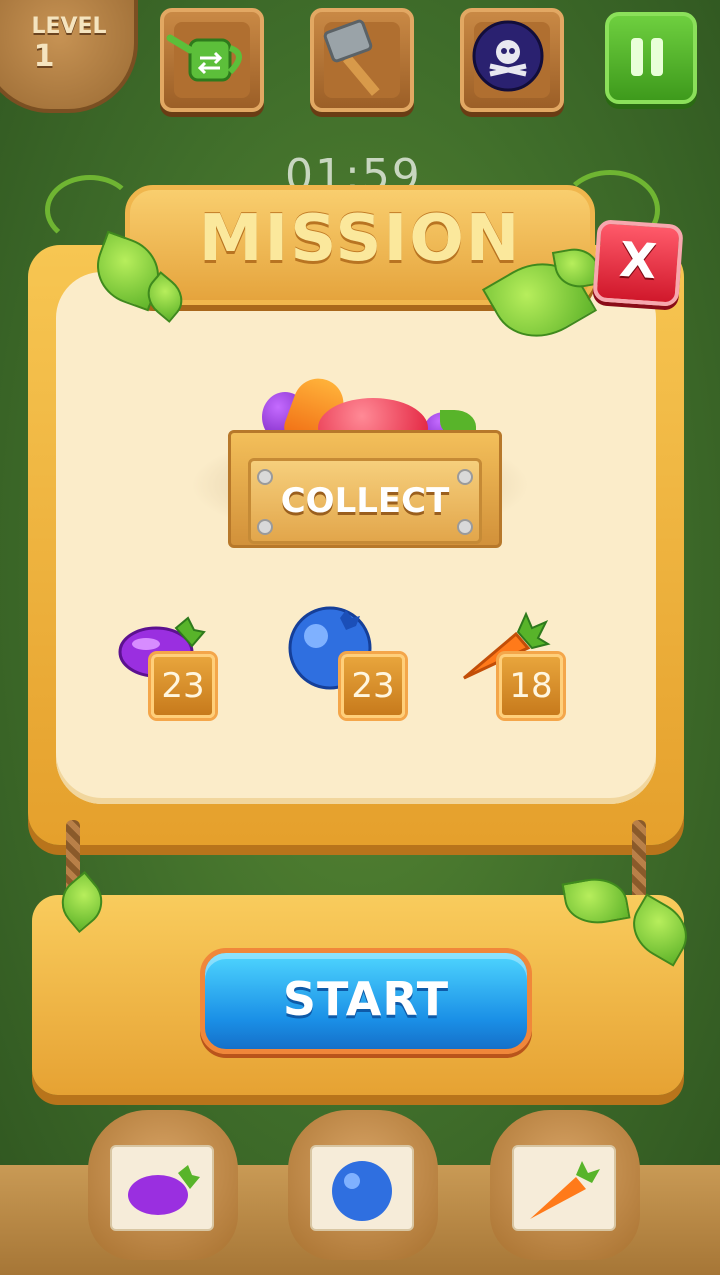 Image resolution: width=720 pixels, height=1275 pixels. Describe the element at coordinates (204, 58) in the screenshot. I see `watering-can-icon` at that location.